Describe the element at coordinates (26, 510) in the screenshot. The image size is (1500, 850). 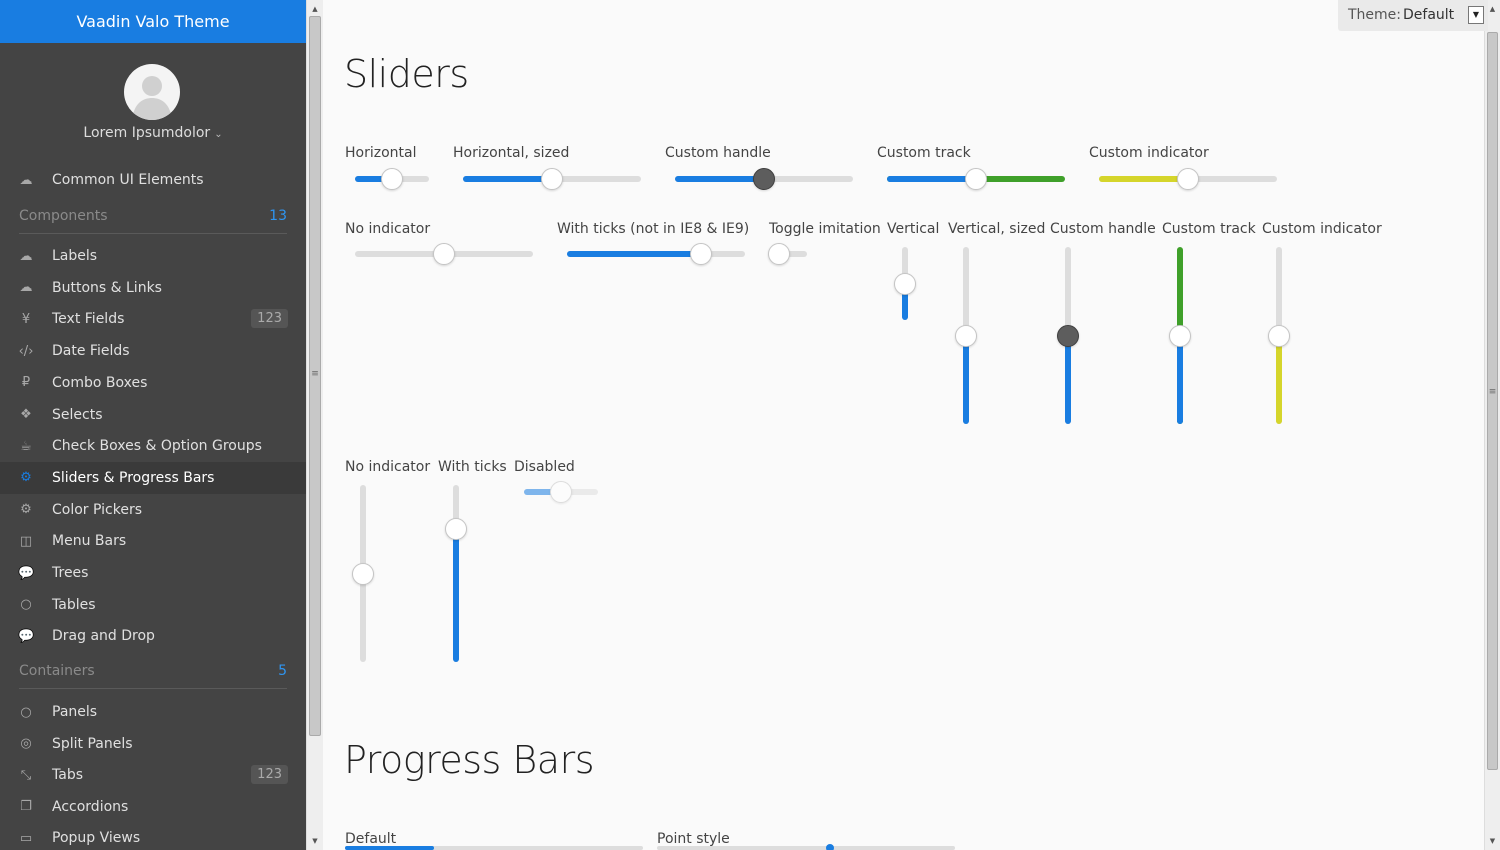
I see `gears-icon: ⚙` at that location.